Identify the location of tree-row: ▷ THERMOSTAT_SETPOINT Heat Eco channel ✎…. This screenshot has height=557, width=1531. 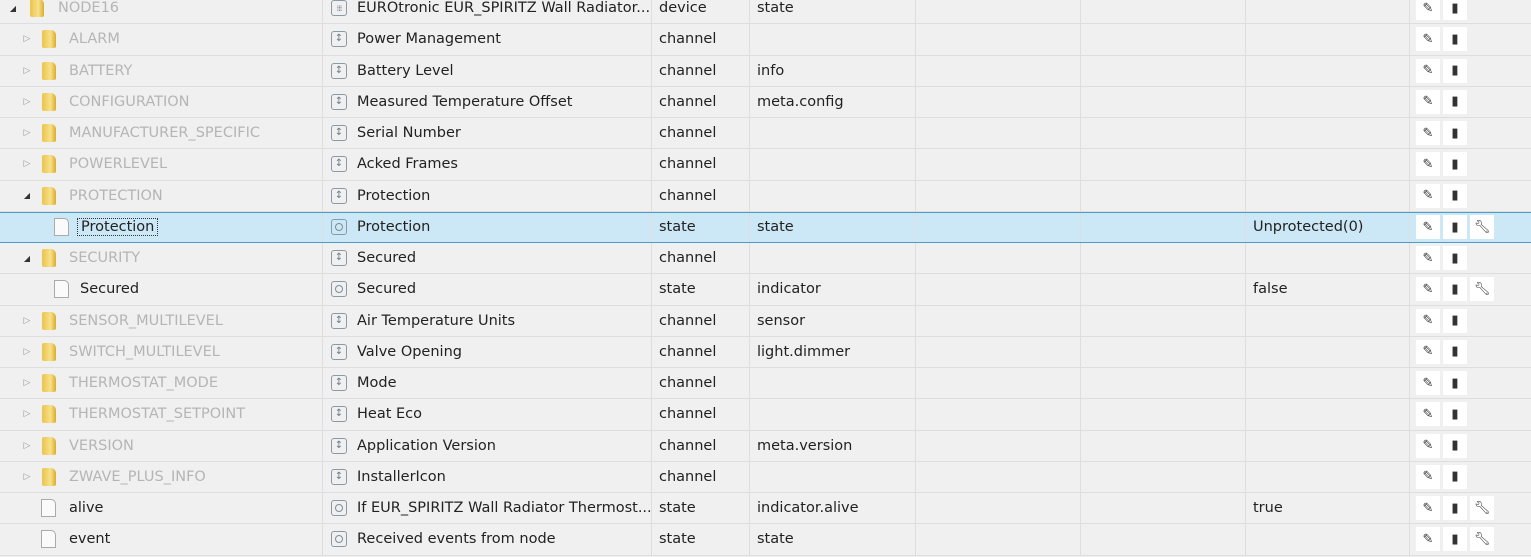
(765, 415).